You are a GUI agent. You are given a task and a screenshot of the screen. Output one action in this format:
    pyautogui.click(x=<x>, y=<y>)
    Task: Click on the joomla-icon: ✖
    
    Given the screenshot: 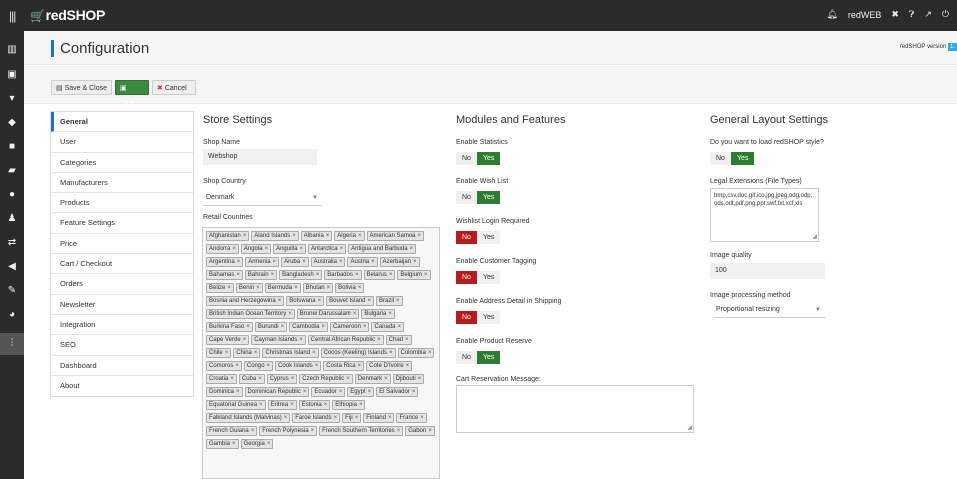 What is the action you would take?
    pyautogui.click(x=895, y=14)
    